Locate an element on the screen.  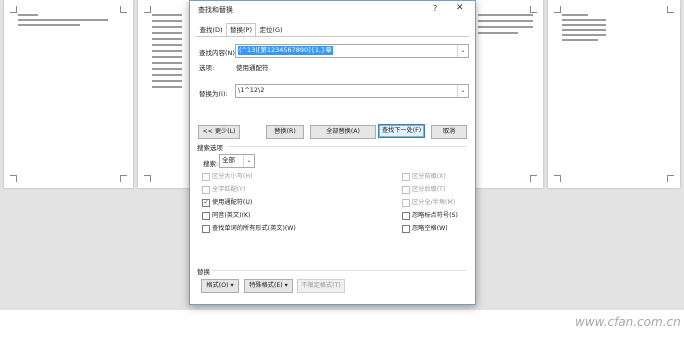
search-scope-label: 搜索: is located at coordinates (211, 164).